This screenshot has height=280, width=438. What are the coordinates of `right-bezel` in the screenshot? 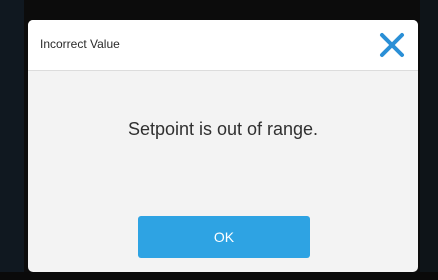 It's located at (429, 140).